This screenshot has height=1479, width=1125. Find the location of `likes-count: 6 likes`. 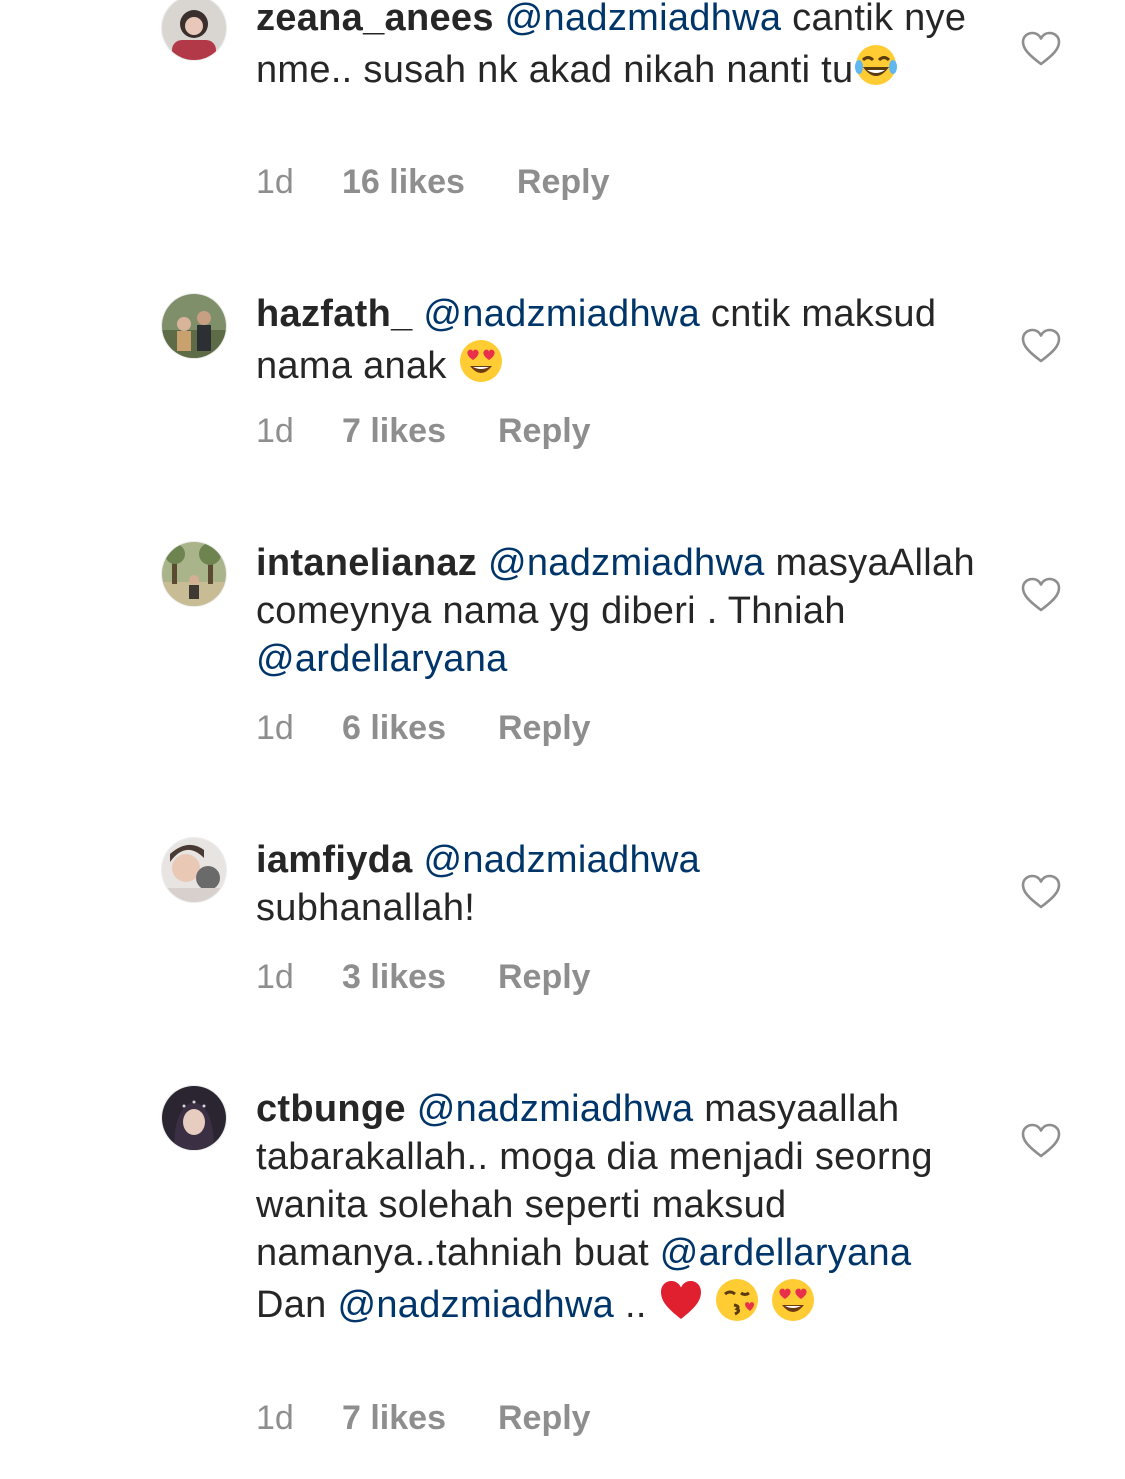

likes-count: 6 likes is located at coordinates (394, 728).